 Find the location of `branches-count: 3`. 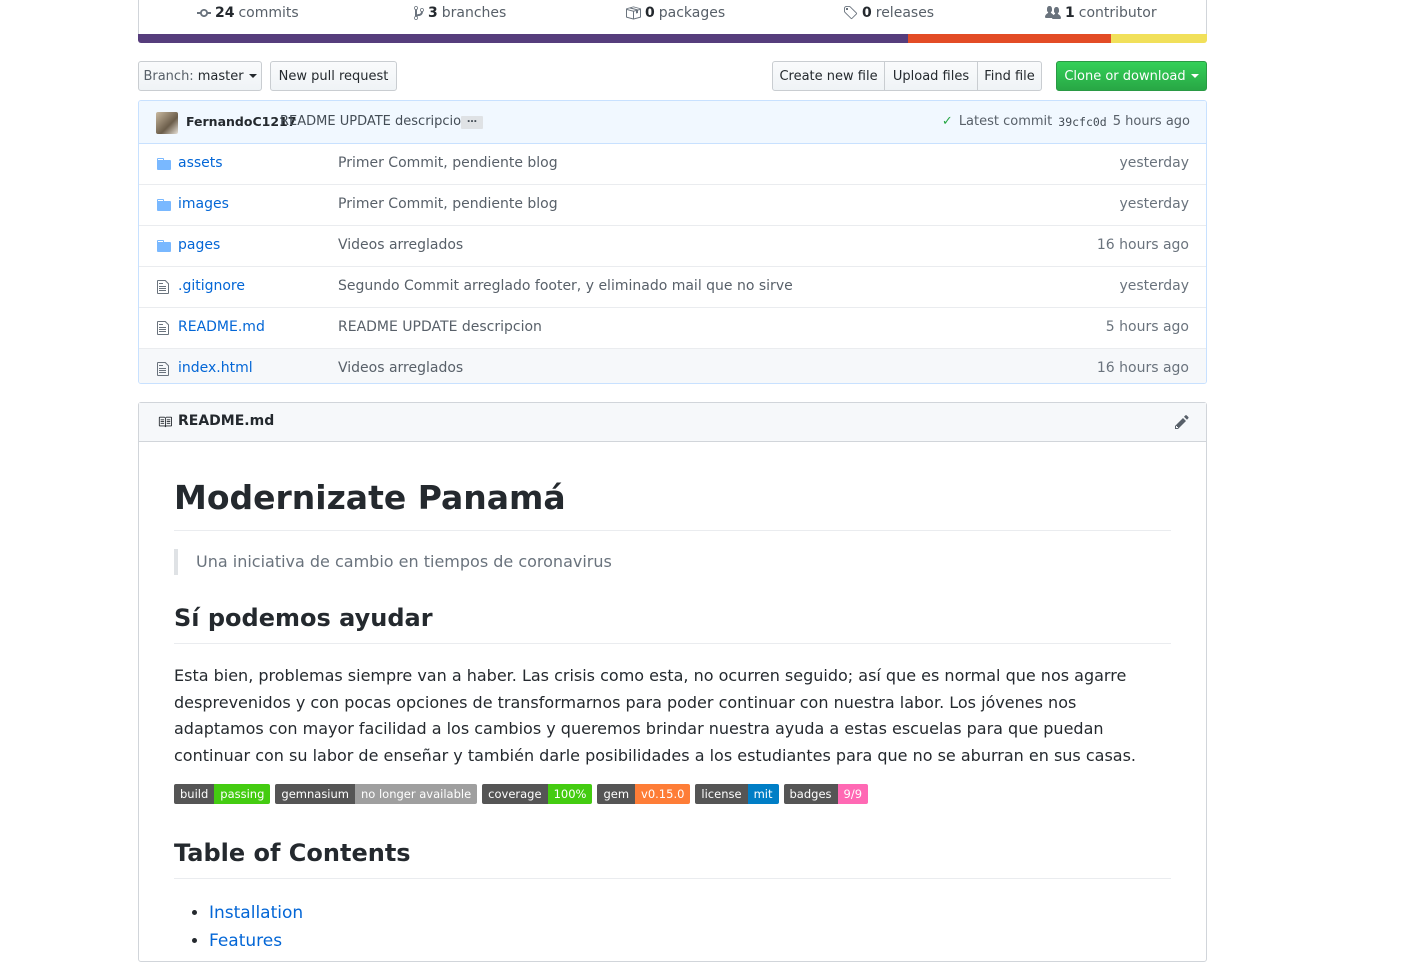

branches-count: 3 is located at coordinates (433, 13).